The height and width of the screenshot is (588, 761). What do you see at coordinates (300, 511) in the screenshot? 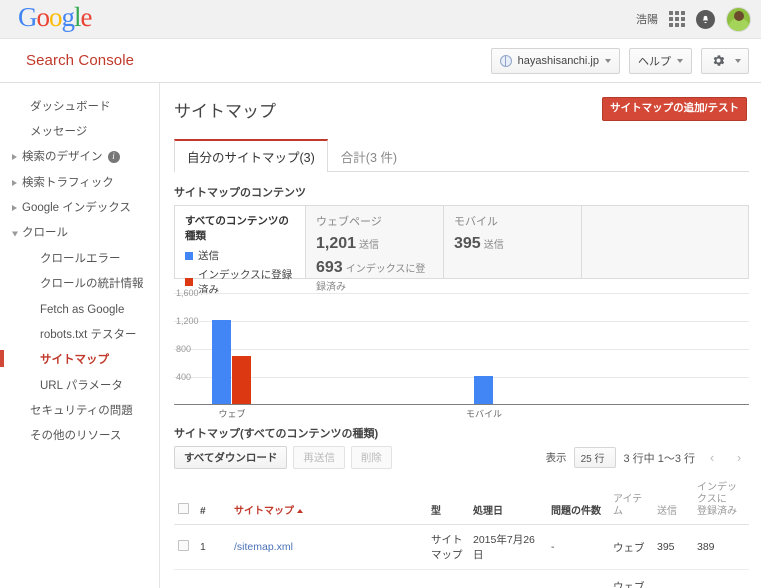
I see `sort-ascending-icon` at bounding box center [300, 511].